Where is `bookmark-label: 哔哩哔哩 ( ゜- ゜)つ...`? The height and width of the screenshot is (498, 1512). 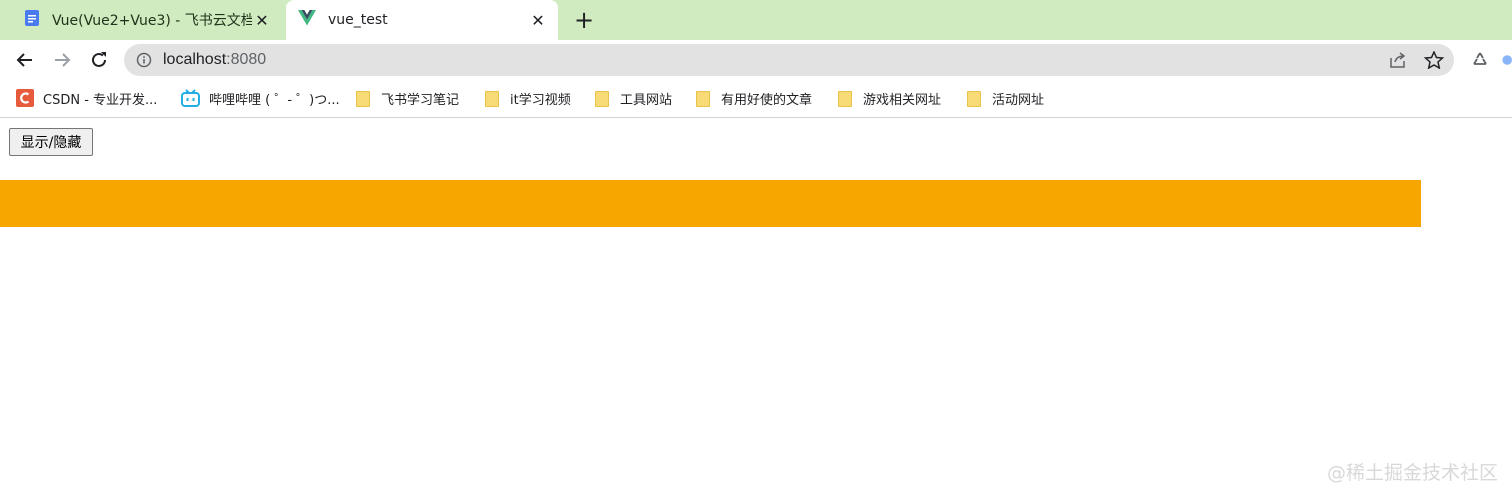
bookmark-label: 哔哩哔哩 ( ゜- ゜)つ... is located at coordinates (274, 100).